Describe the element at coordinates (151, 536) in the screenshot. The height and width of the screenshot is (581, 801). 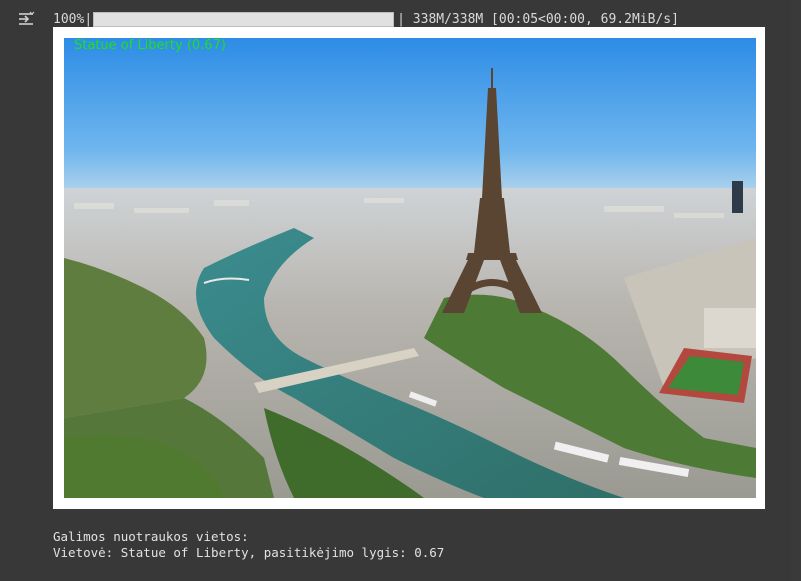
I see `output-line-heading: Galimos nuotraukos vietos:` at that location.